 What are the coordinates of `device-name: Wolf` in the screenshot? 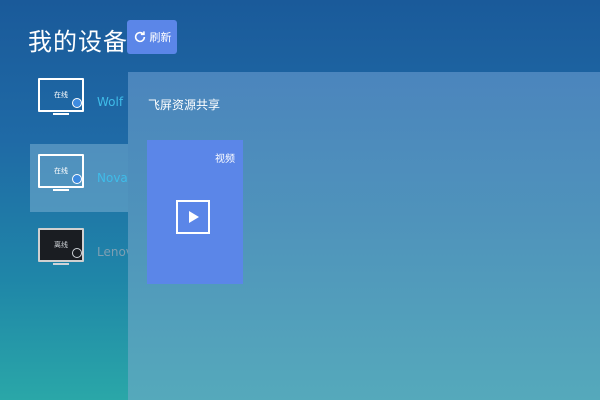 It's located at (110, 102).